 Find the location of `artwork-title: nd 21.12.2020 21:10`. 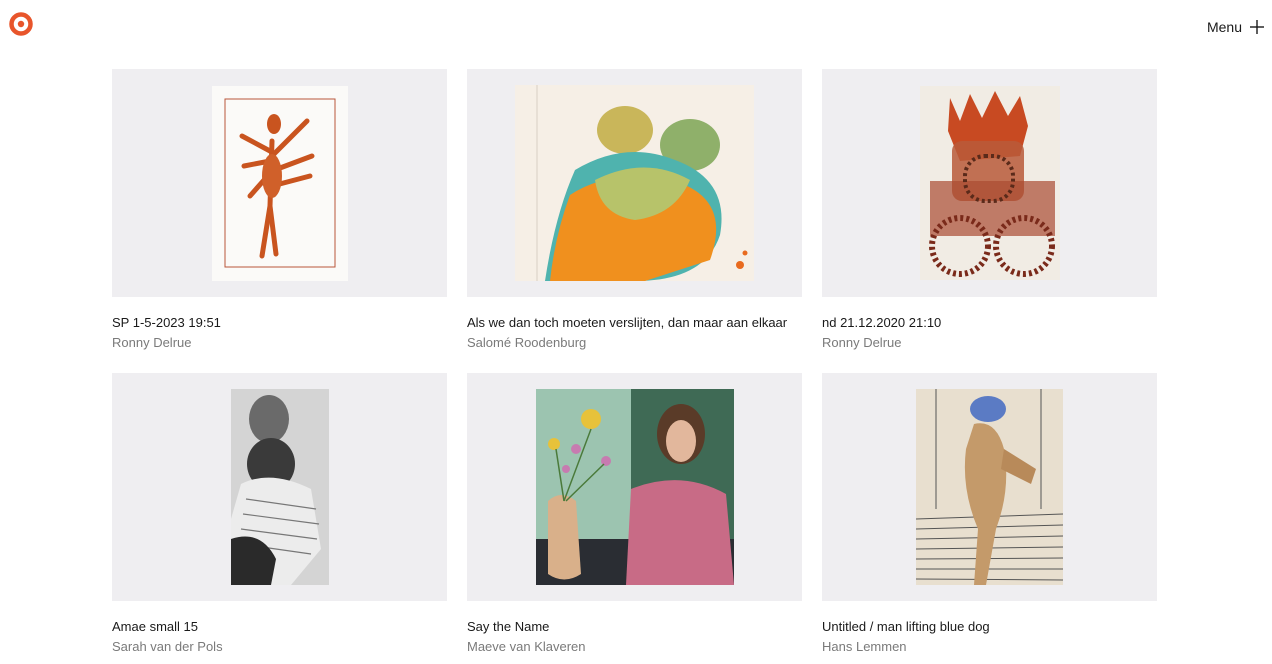

artwork-title: nd 21.12.2020 21:10 is located at coordinates (989, 322).